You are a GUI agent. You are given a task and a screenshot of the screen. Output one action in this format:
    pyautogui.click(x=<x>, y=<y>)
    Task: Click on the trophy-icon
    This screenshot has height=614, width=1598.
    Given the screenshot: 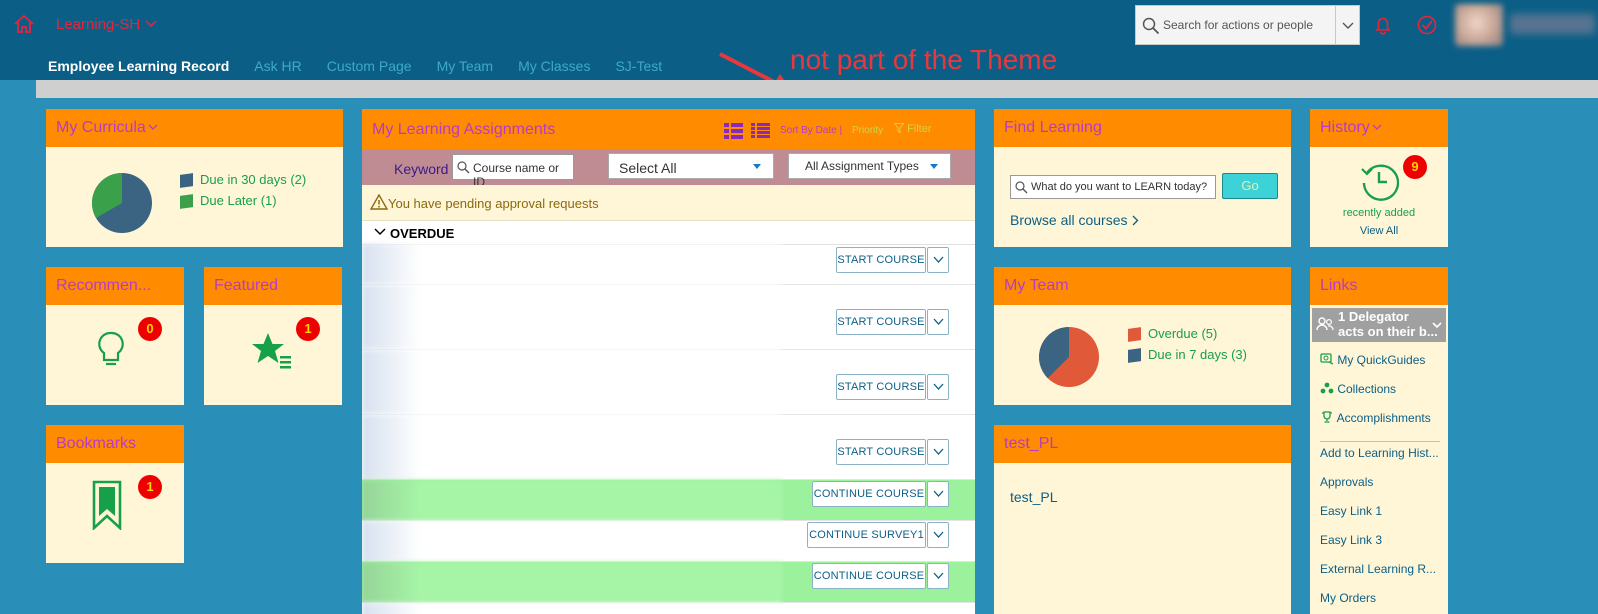 What is the action you would take?
    pyautogui.click(x=1327, y=417)
    